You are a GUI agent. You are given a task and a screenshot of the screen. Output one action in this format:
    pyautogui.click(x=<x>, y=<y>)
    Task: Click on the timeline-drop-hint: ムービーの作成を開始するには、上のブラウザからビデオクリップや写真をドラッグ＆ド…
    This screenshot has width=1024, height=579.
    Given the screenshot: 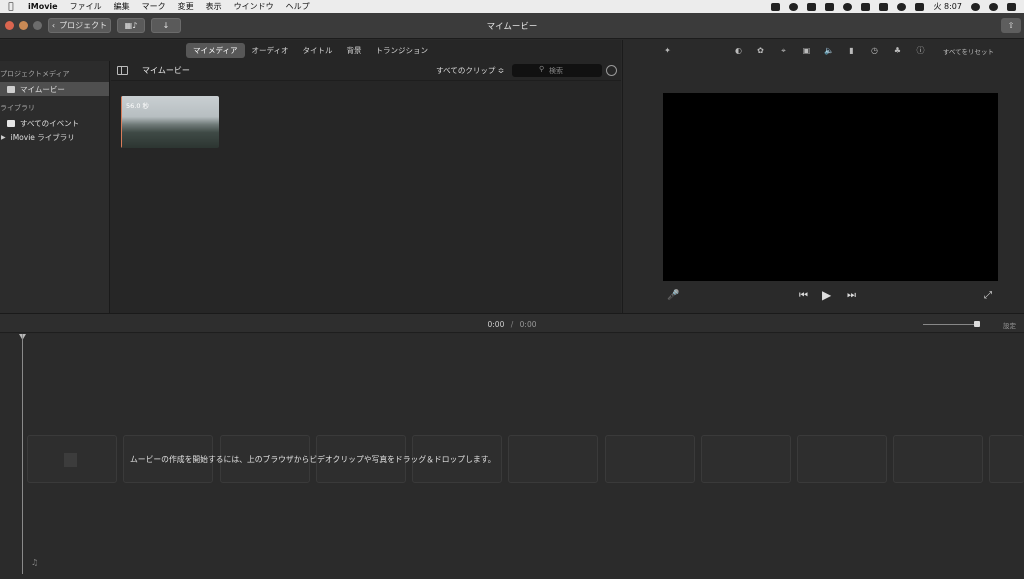 What is the action you would take?
    pyautogui.click(x=313, y=459)
    